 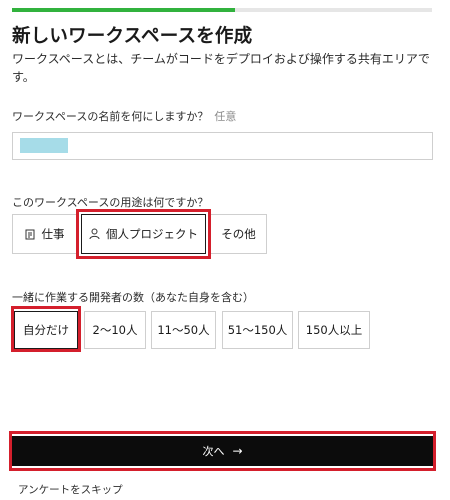 I want to click on team-size-option-11-50: 11〜50人, so click(x=183, y=330).